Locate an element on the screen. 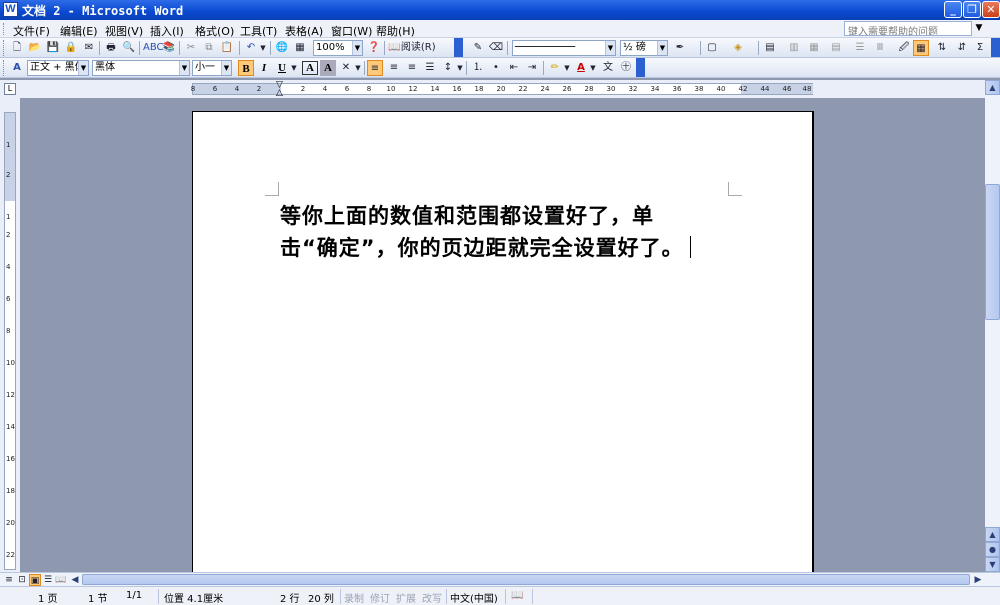  scroll-right-icon: ▶ is located at coordinates (978, 580).